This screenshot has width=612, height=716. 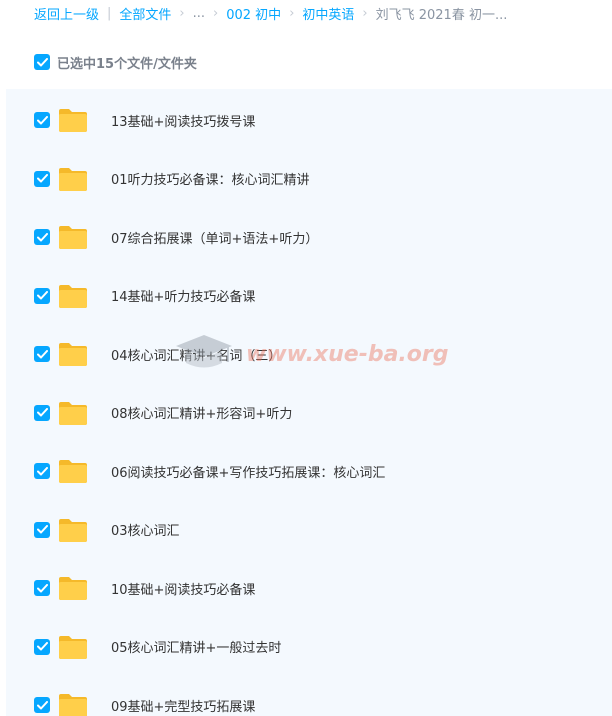 What do you see at coordinates (183, 588) in the screenshot?
I see `file-name: 10基础+阅读技巧必备课` at bounding box center [183, 588].